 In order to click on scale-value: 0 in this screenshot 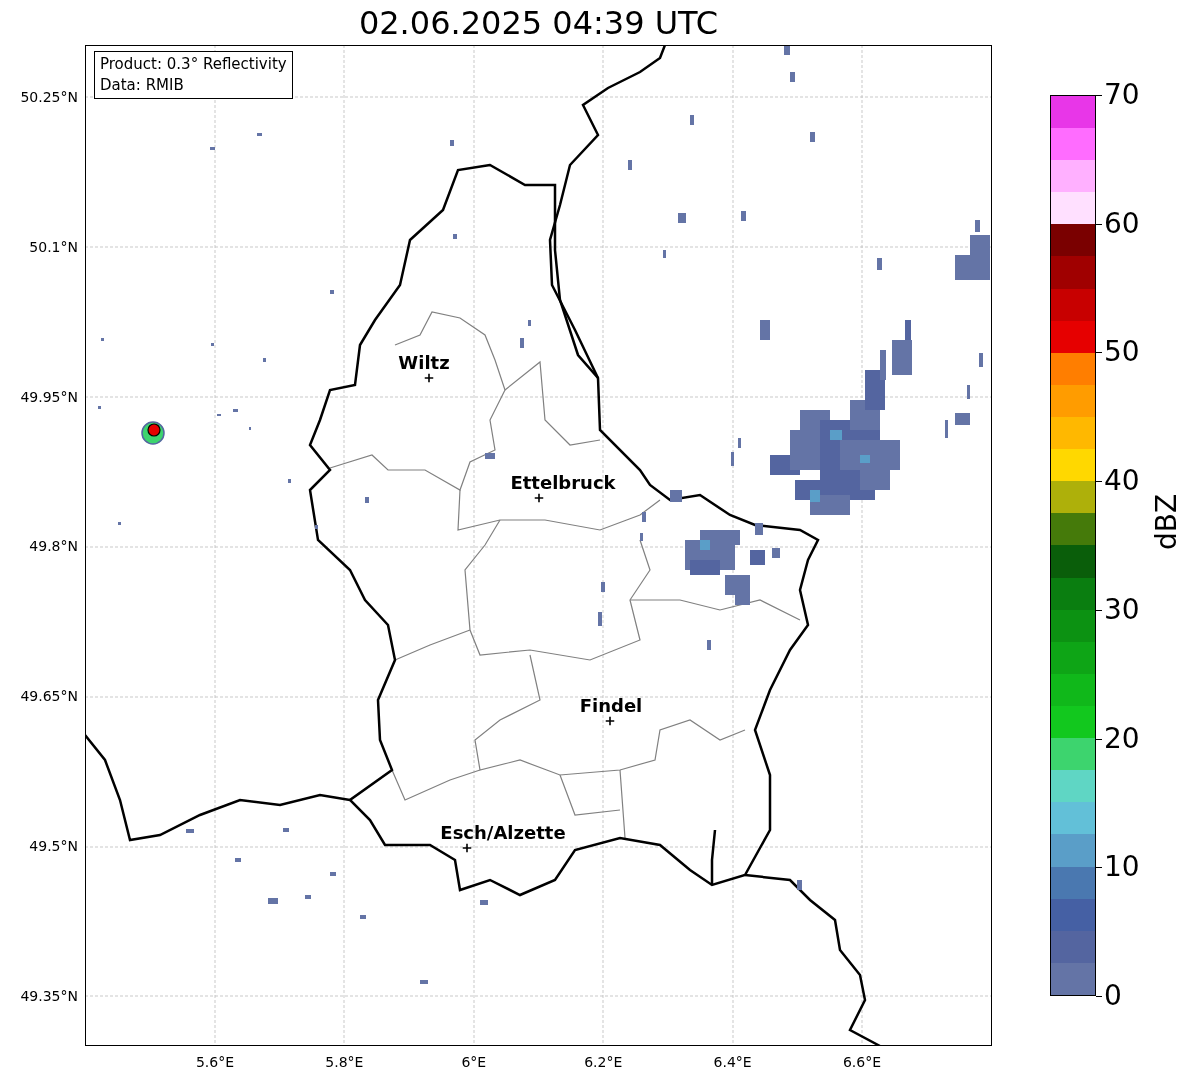, I will do `click(1113, 996)`.